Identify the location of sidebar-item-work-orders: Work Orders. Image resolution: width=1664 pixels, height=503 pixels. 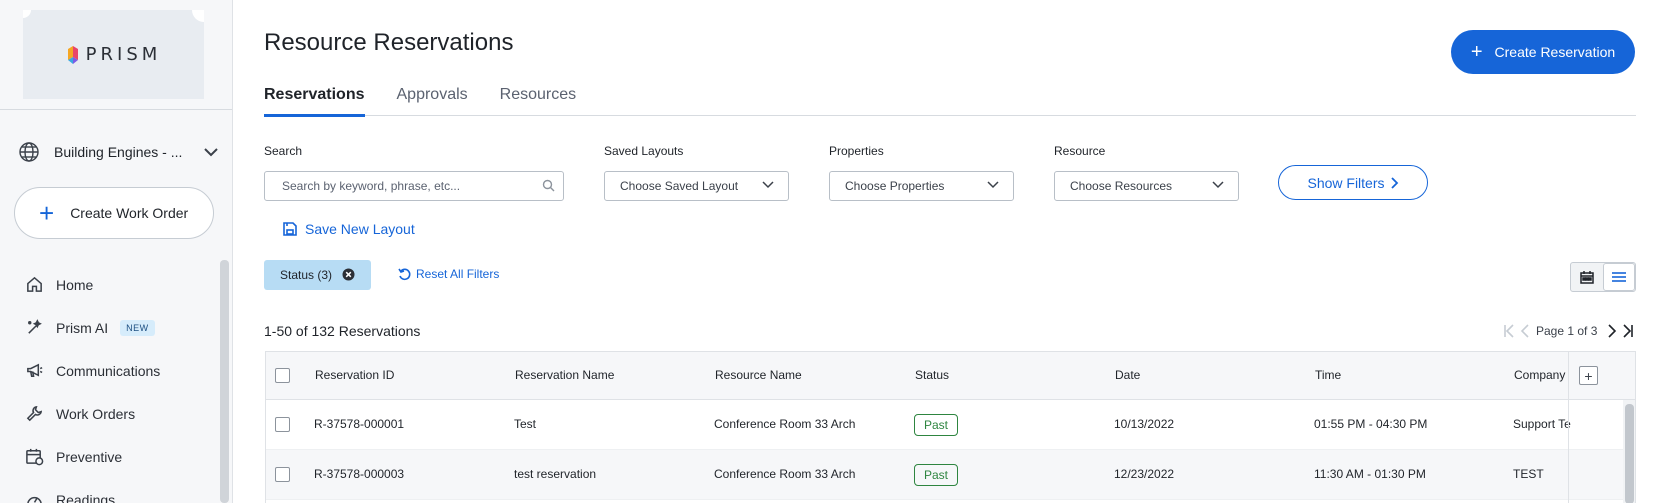
(110, 413).